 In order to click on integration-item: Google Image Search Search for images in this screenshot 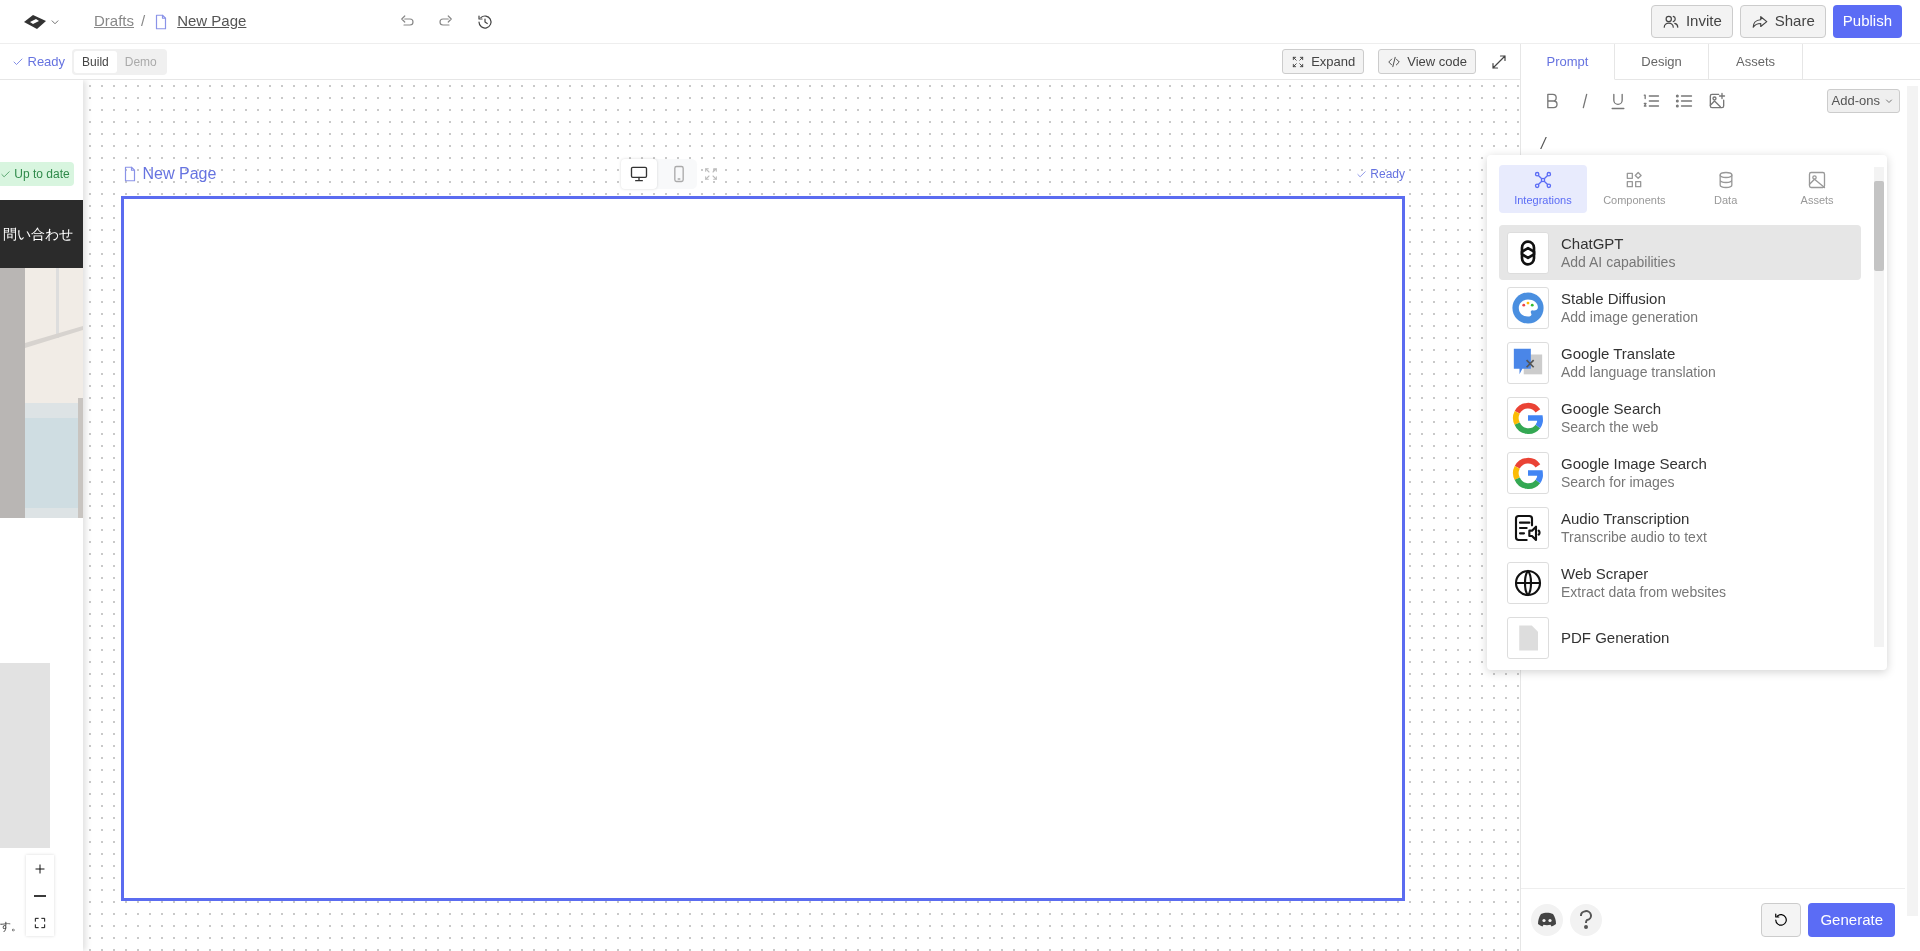, I will do `click(1680, 472)`.